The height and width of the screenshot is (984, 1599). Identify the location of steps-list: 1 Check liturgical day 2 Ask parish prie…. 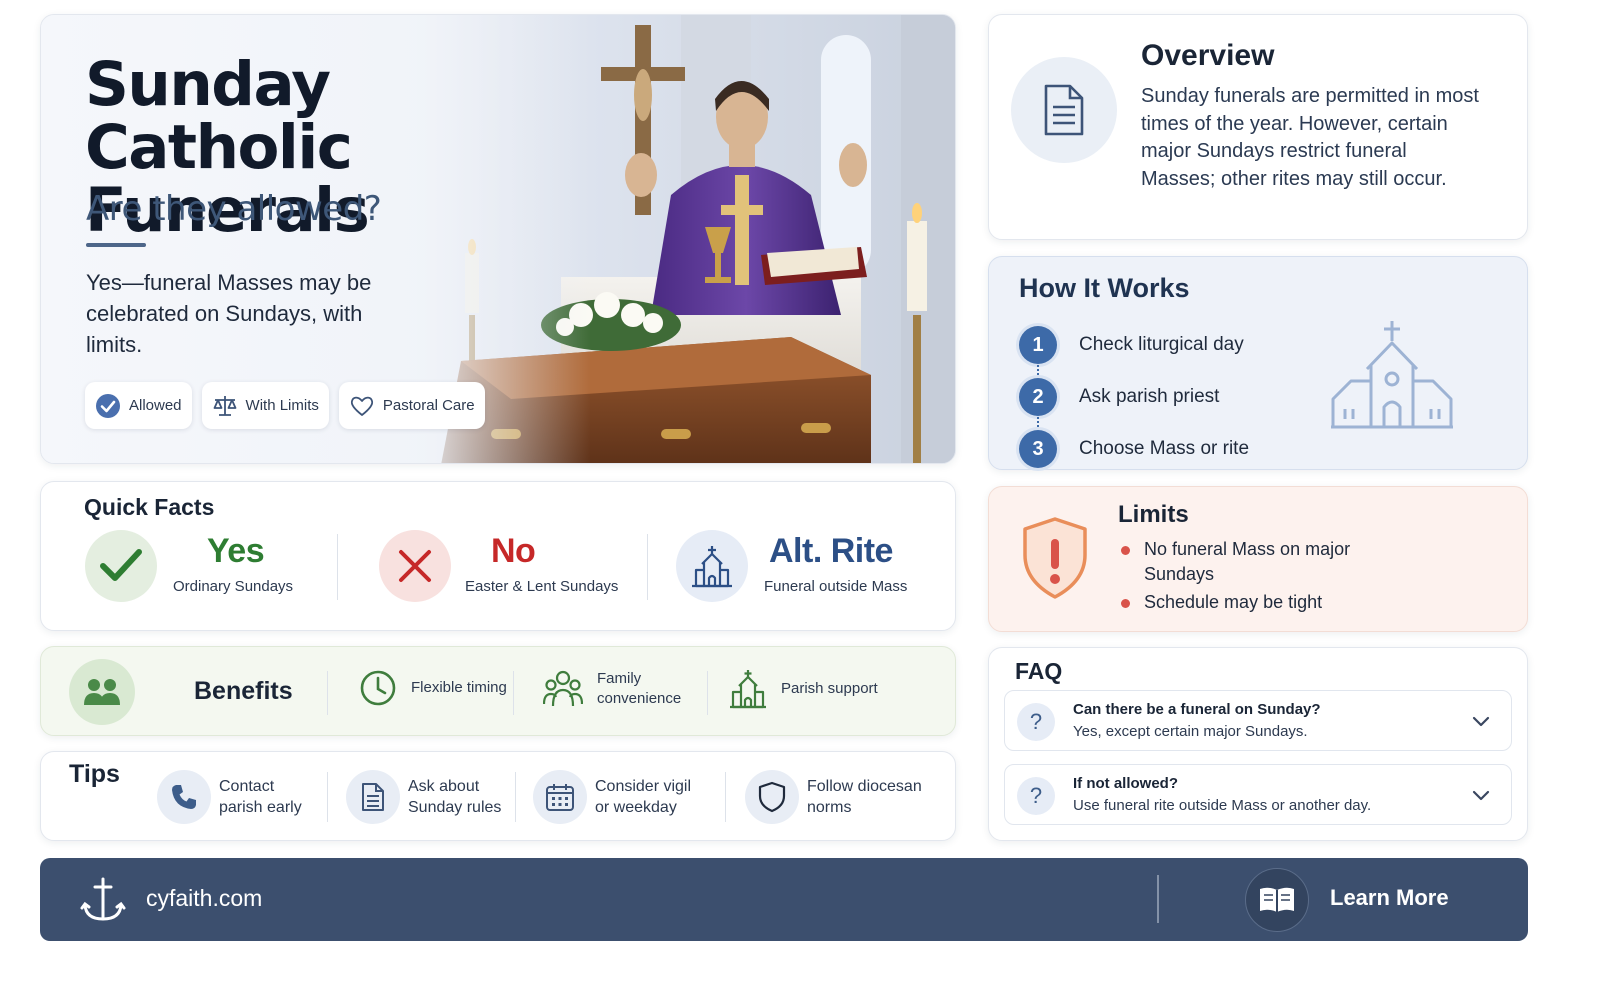
(1134, 397).